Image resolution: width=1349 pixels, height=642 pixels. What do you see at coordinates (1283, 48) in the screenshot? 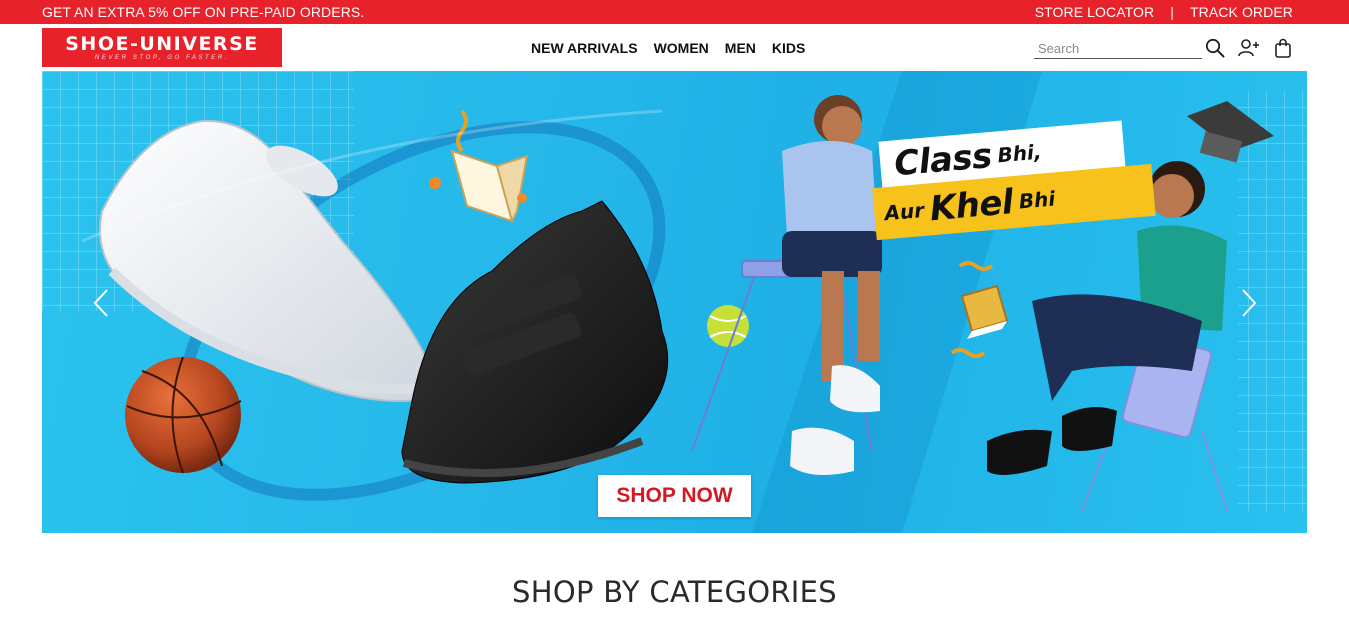
I see `shopping-bag-icon` at bounding box center [1283, 48].